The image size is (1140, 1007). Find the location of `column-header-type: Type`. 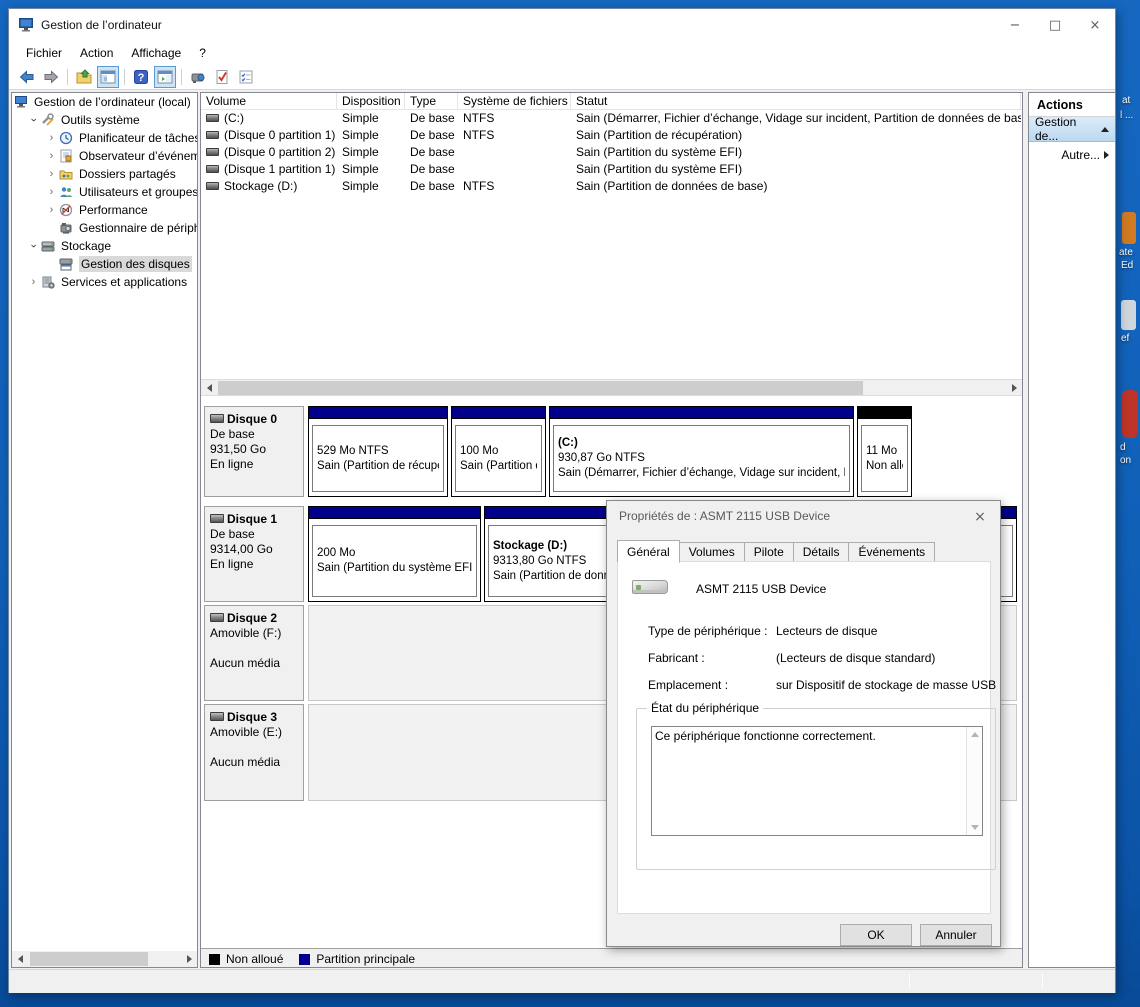

column-header-type: Type is located at coordinates (431, 101).